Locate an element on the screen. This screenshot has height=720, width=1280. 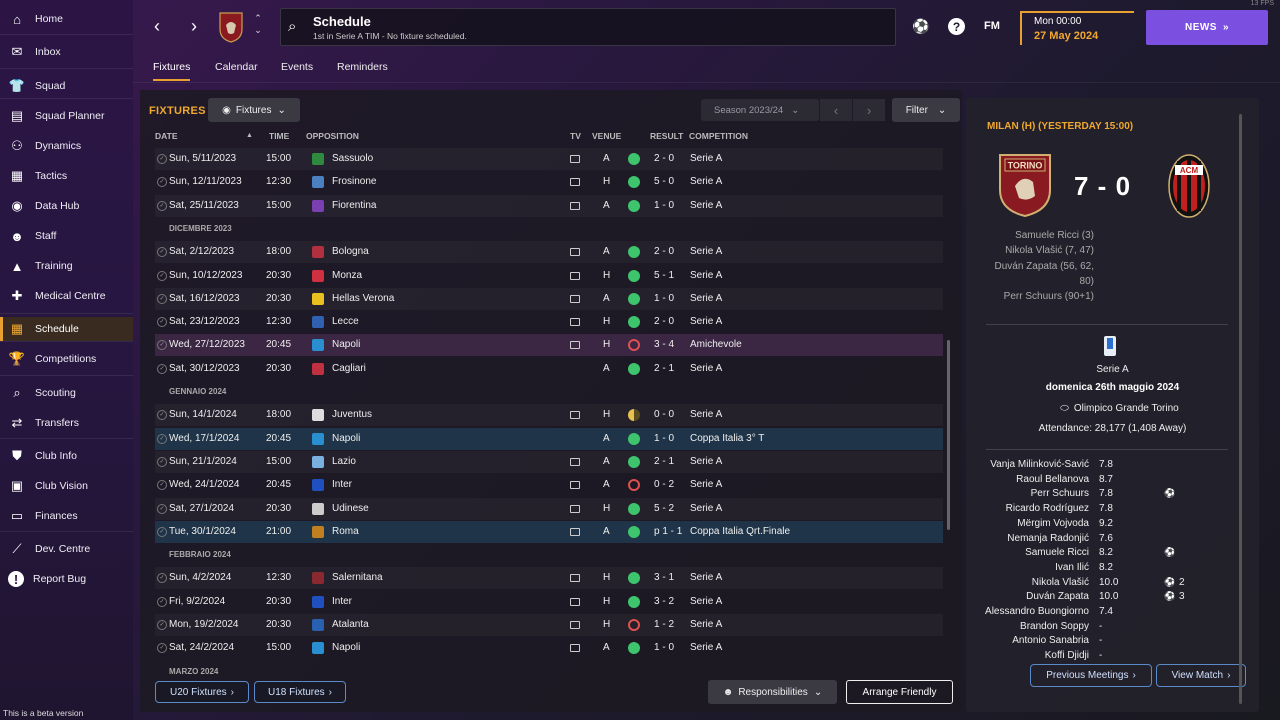
player-rating-row: Ricardo Rodríguez 7.8 is located at coordinates (1112, 510).